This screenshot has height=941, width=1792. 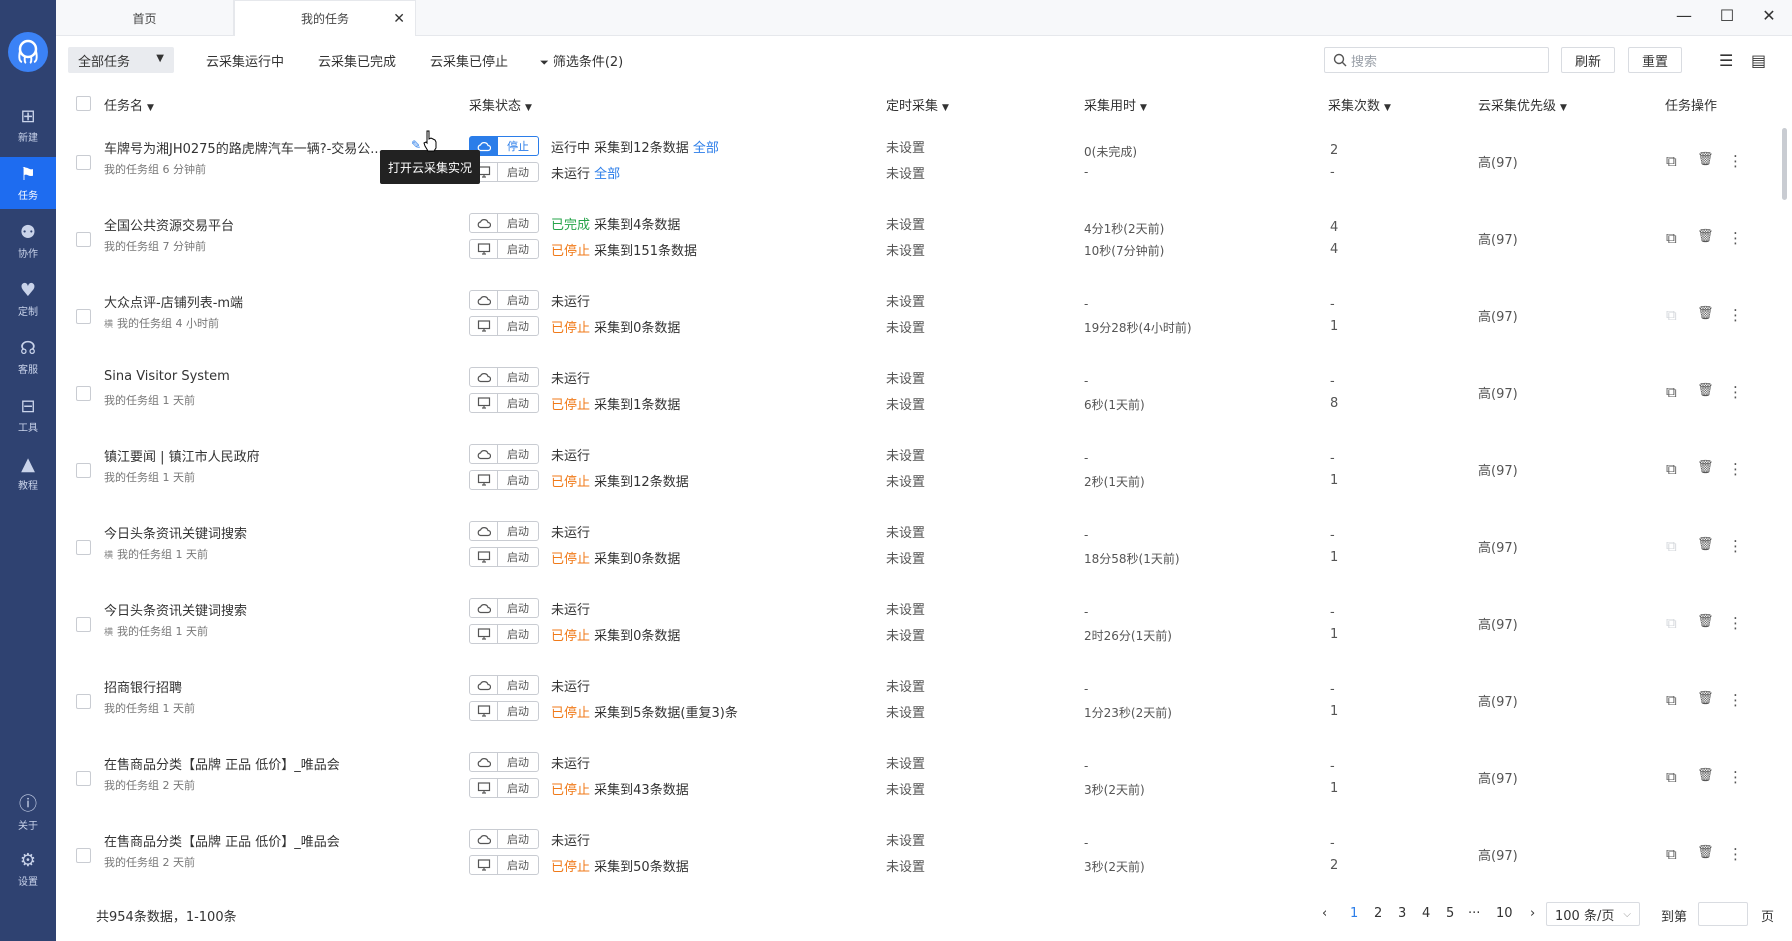 I want to click on page-number: 5, so click(x=1450, y=913).